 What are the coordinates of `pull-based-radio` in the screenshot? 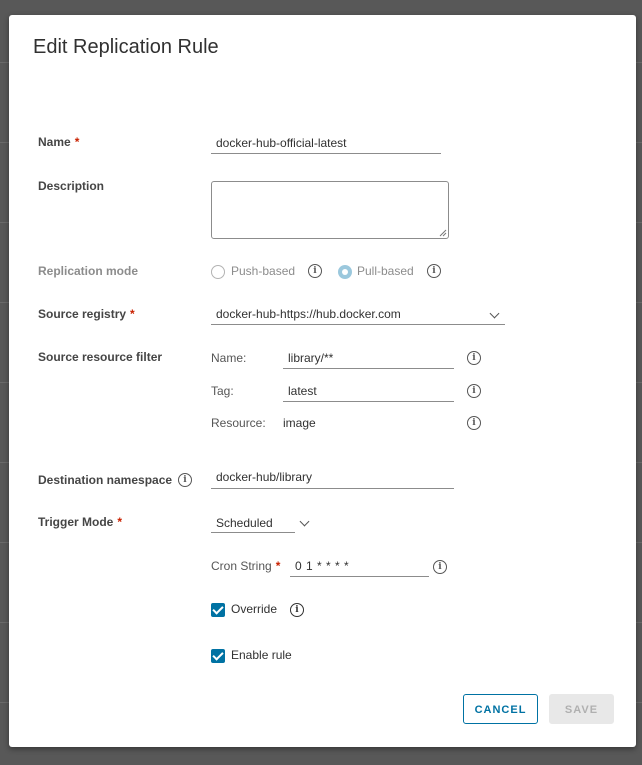 It's located at (345, 272).